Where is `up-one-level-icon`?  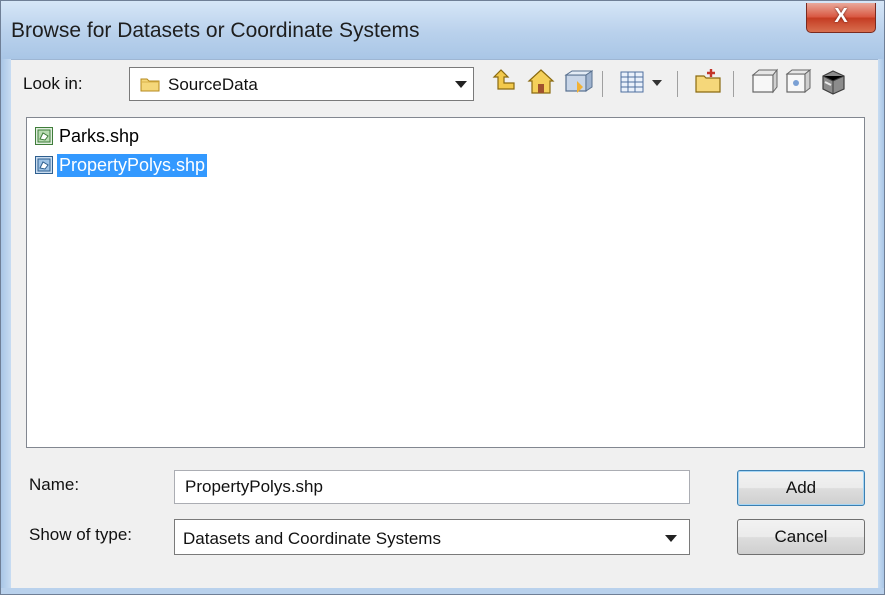
up-one-level-icon is located at coordinates (505, 82).